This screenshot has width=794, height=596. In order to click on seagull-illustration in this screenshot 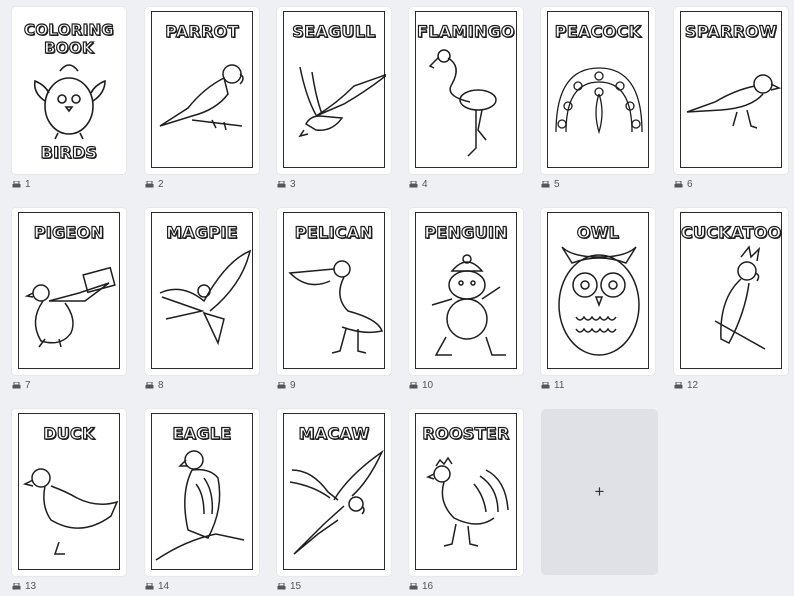, I will do `click(342, 102)`.